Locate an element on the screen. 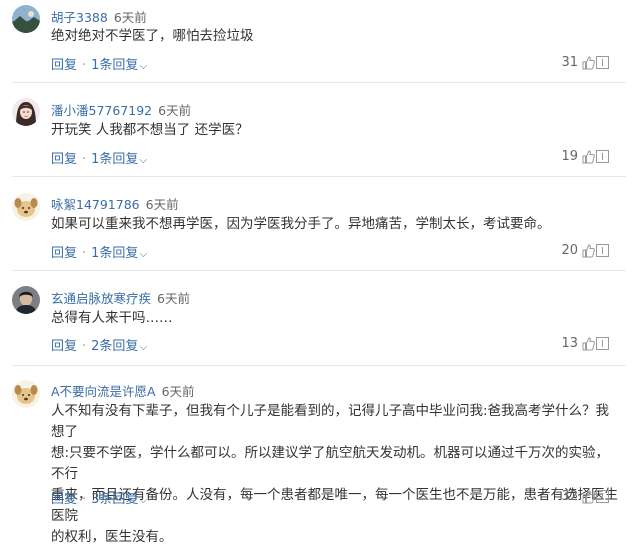 Image resolution: width=640 pixels, height=548 pixels. comment-text-line: 如果可以重来我不想再学医，因为学医我分手了。异地痛苦，学制太长，考试要命。 is located at coordinates (301, 224).